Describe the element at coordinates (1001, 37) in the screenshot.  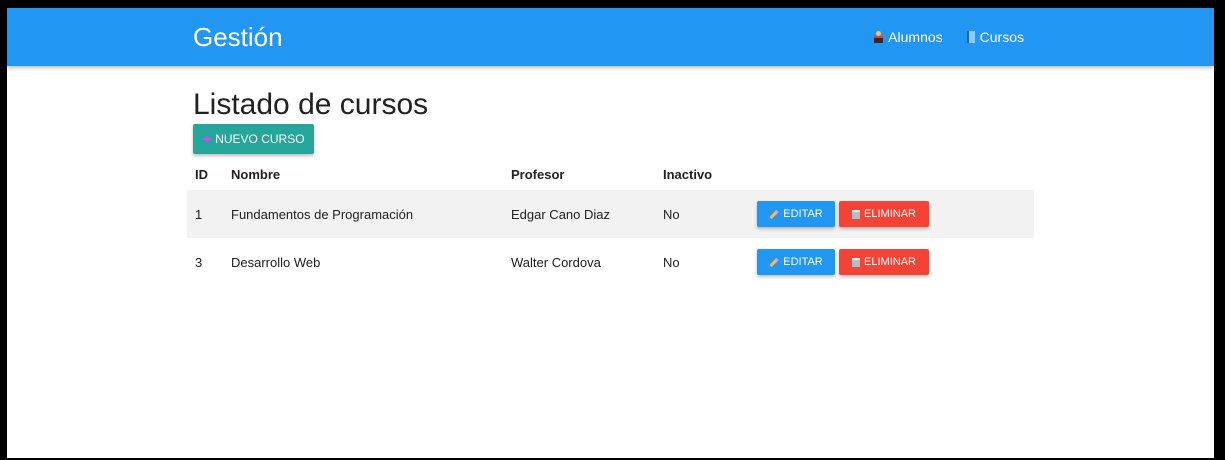
I see `nav-link-label: Cursos` at that location.